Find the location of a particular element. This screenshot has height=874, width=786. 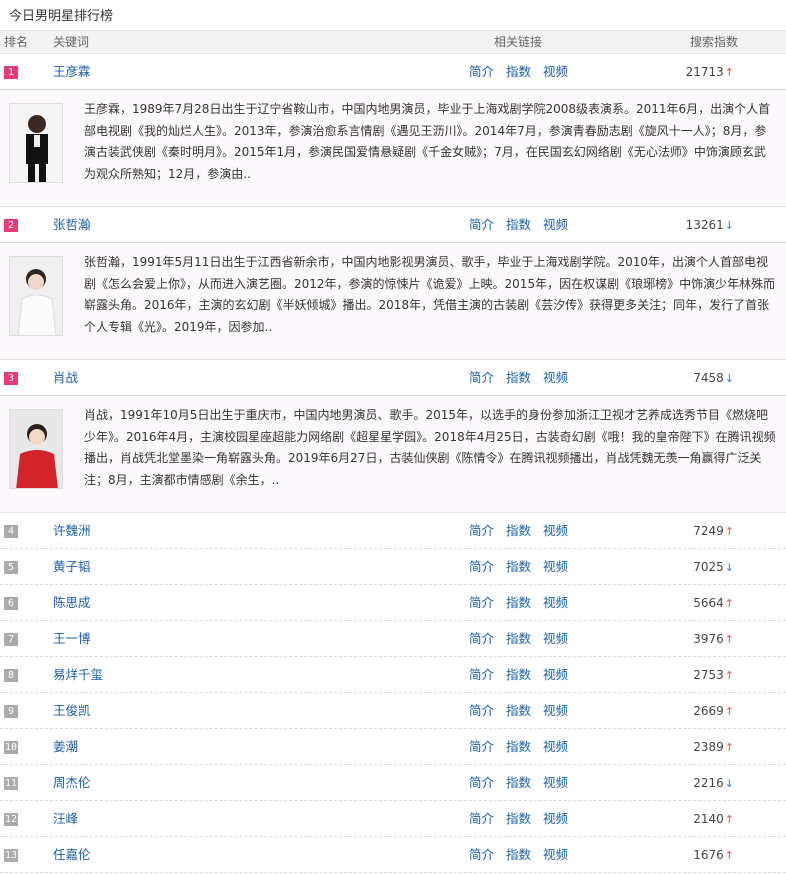

rank-badge: 3 is located at coordinates (11, 378).